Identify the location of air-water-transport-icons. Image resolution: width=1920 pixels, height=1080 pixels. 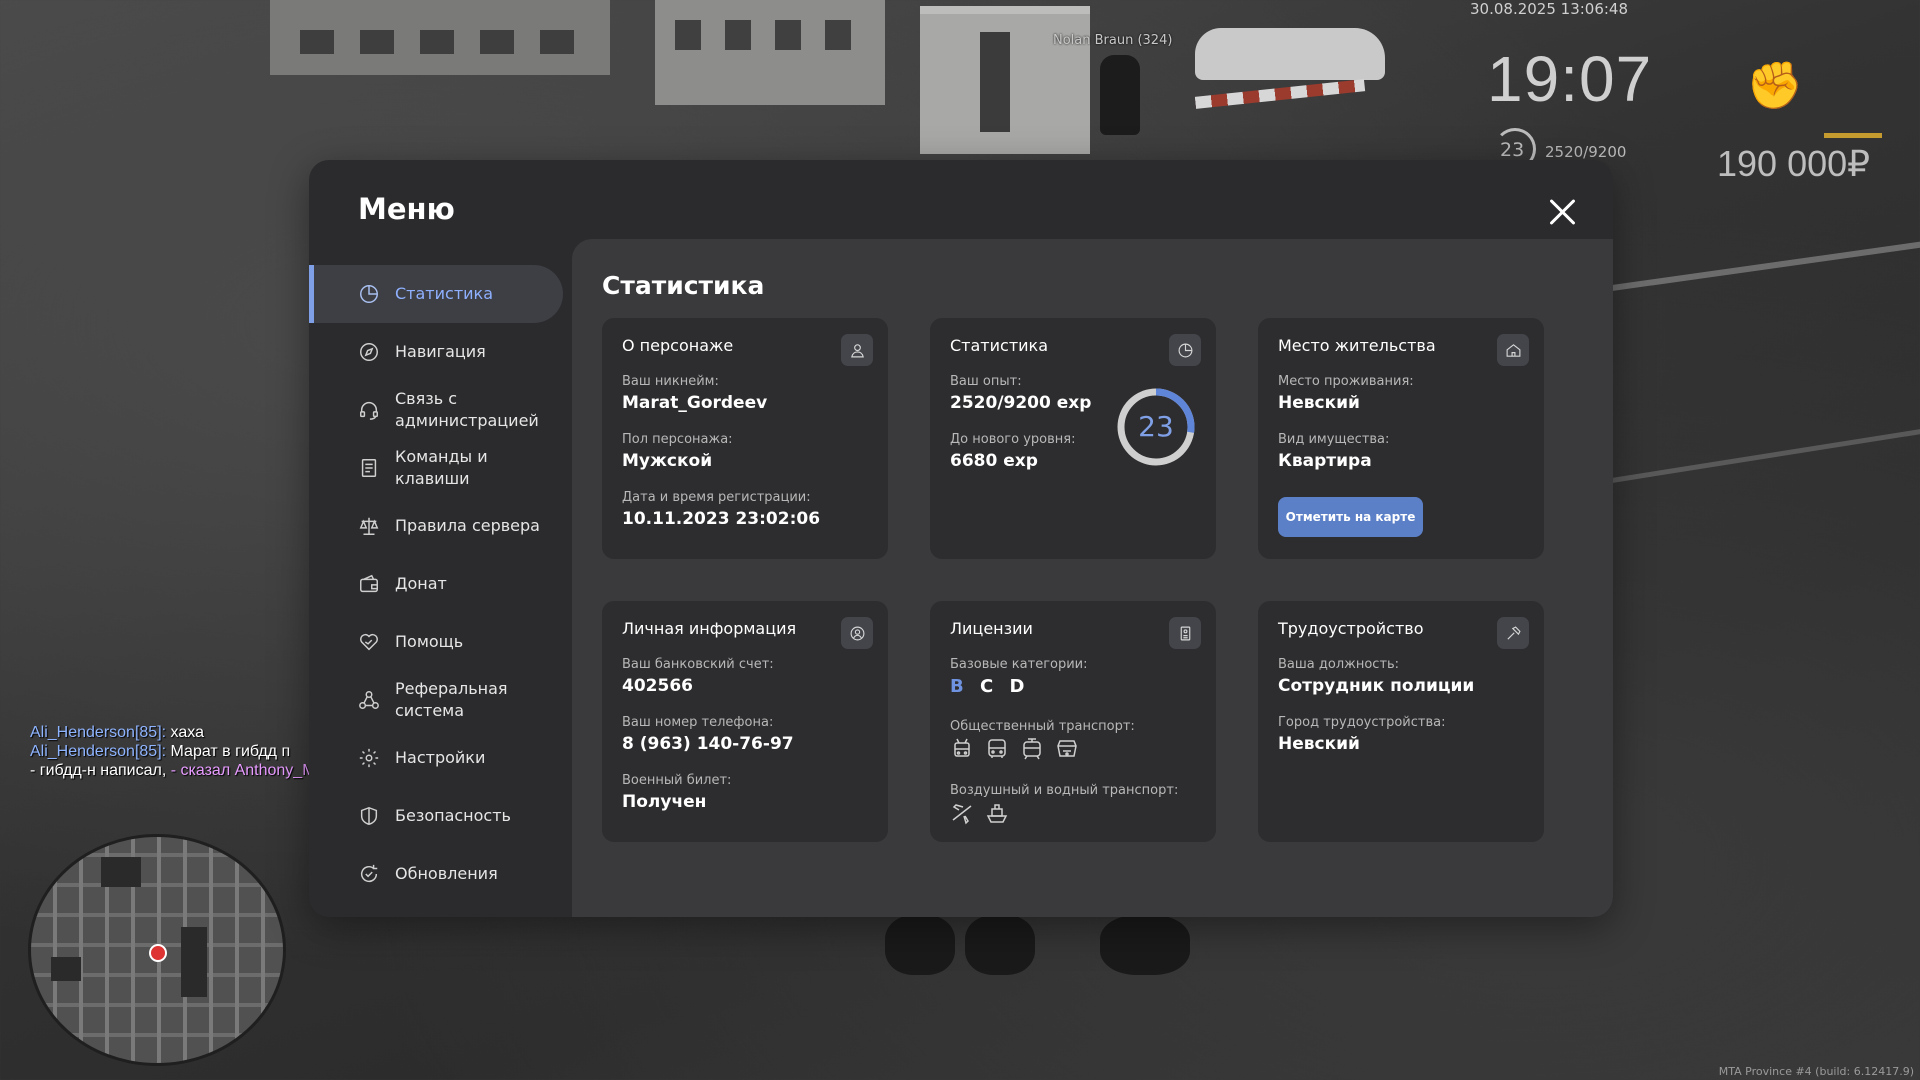
(979, 813).